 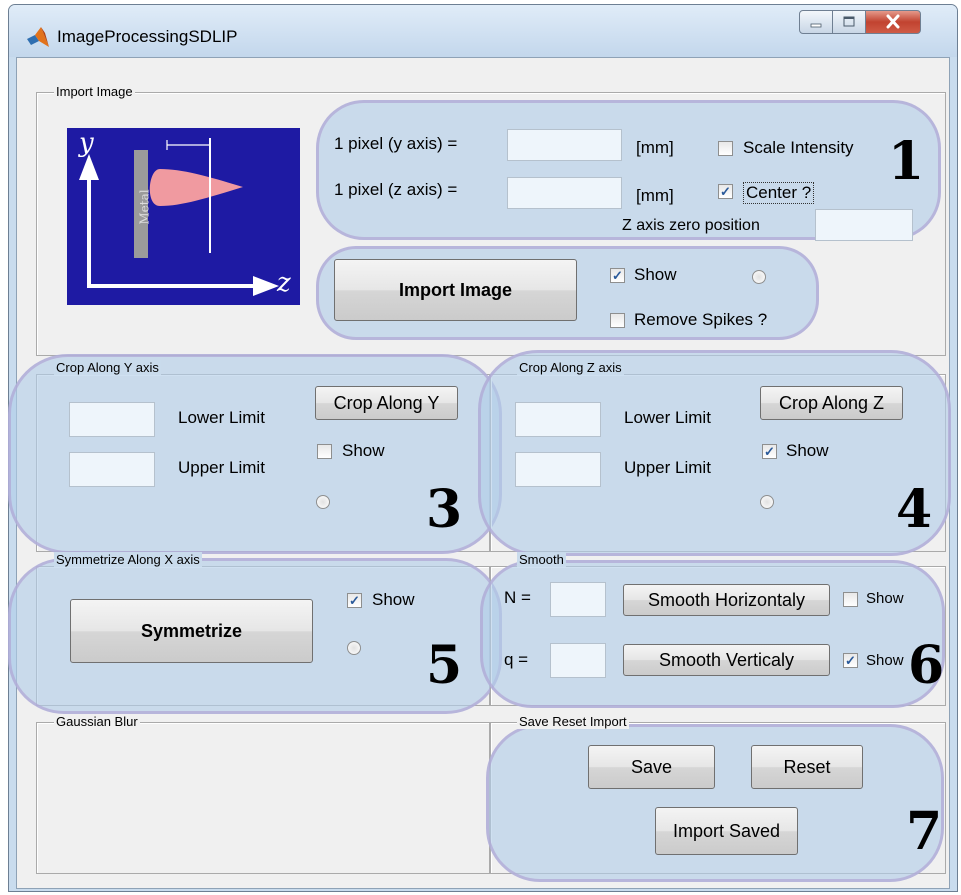 What do you see at coordinates (396, 143) in the screenshot?
I see `pixel-y-label: 1 pixel (y axis) =` at bounding box center [396, 143].